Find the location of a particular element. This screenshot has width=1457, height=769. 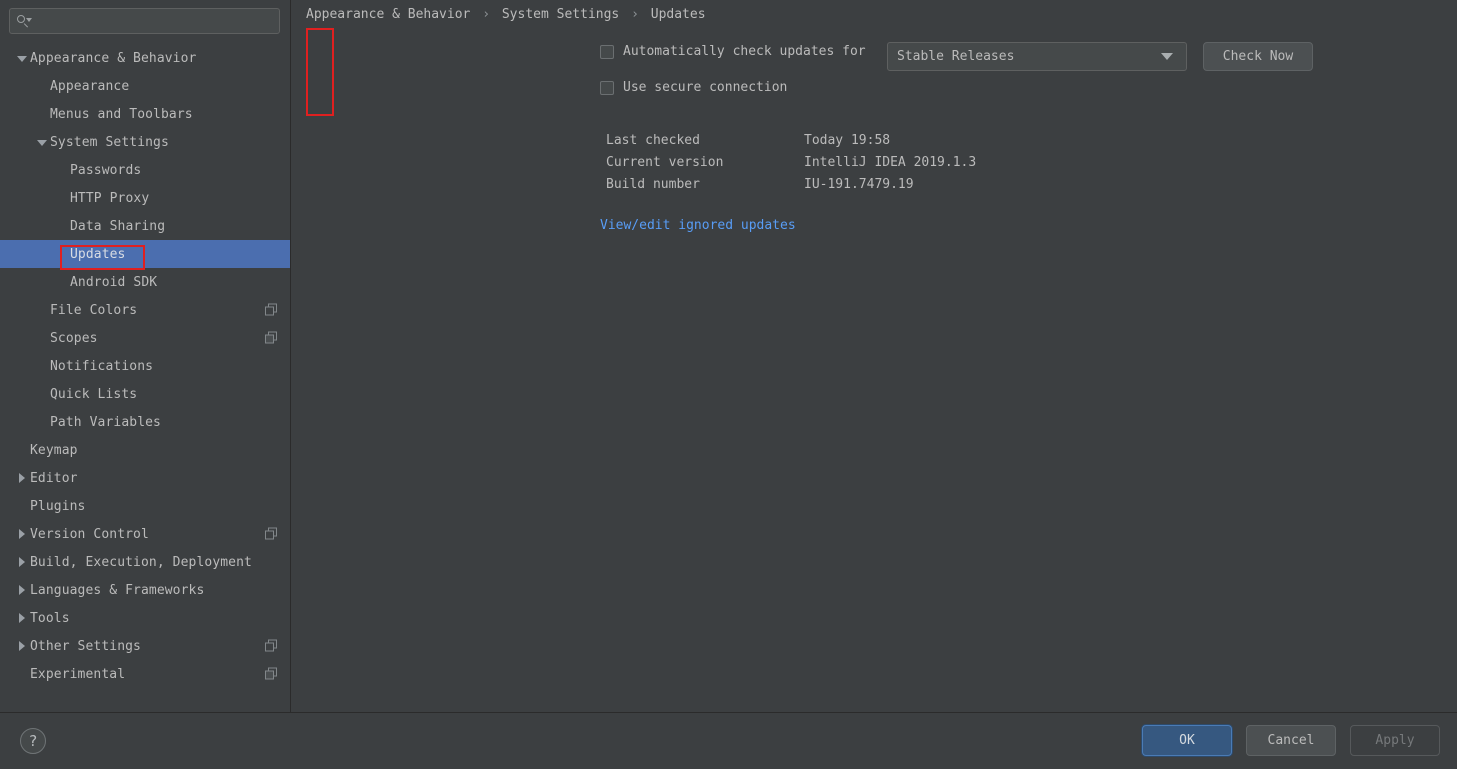

apply-button: Apply is located at coordinates (1395, 740).